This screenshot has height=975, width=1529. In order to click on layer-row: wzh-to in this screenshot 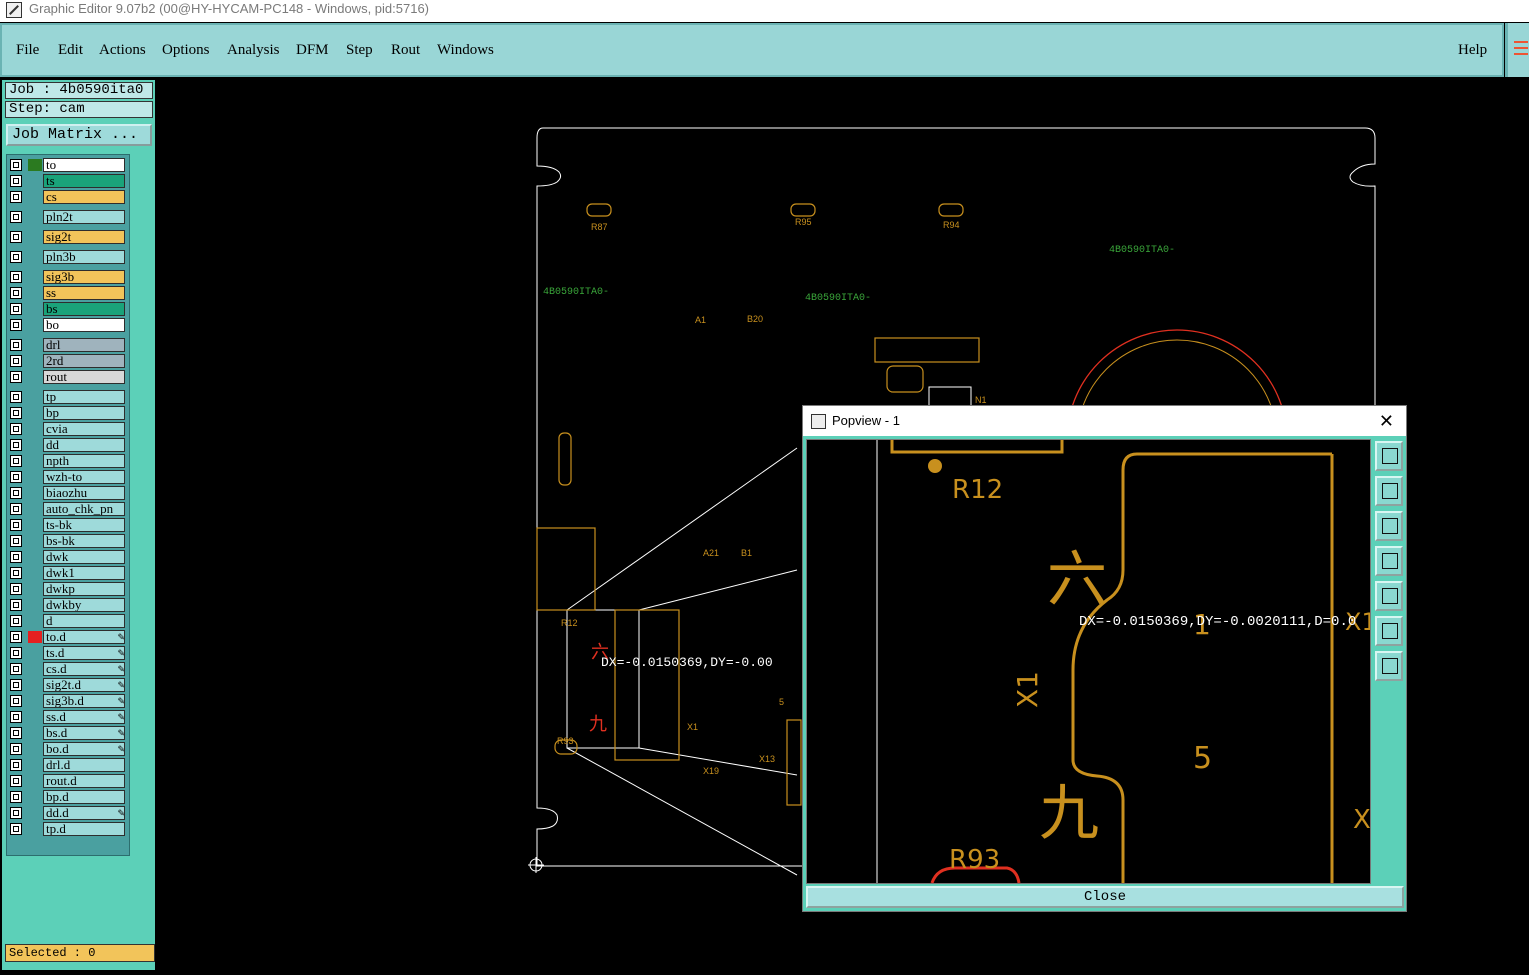, I will do `click(68, 477)`.